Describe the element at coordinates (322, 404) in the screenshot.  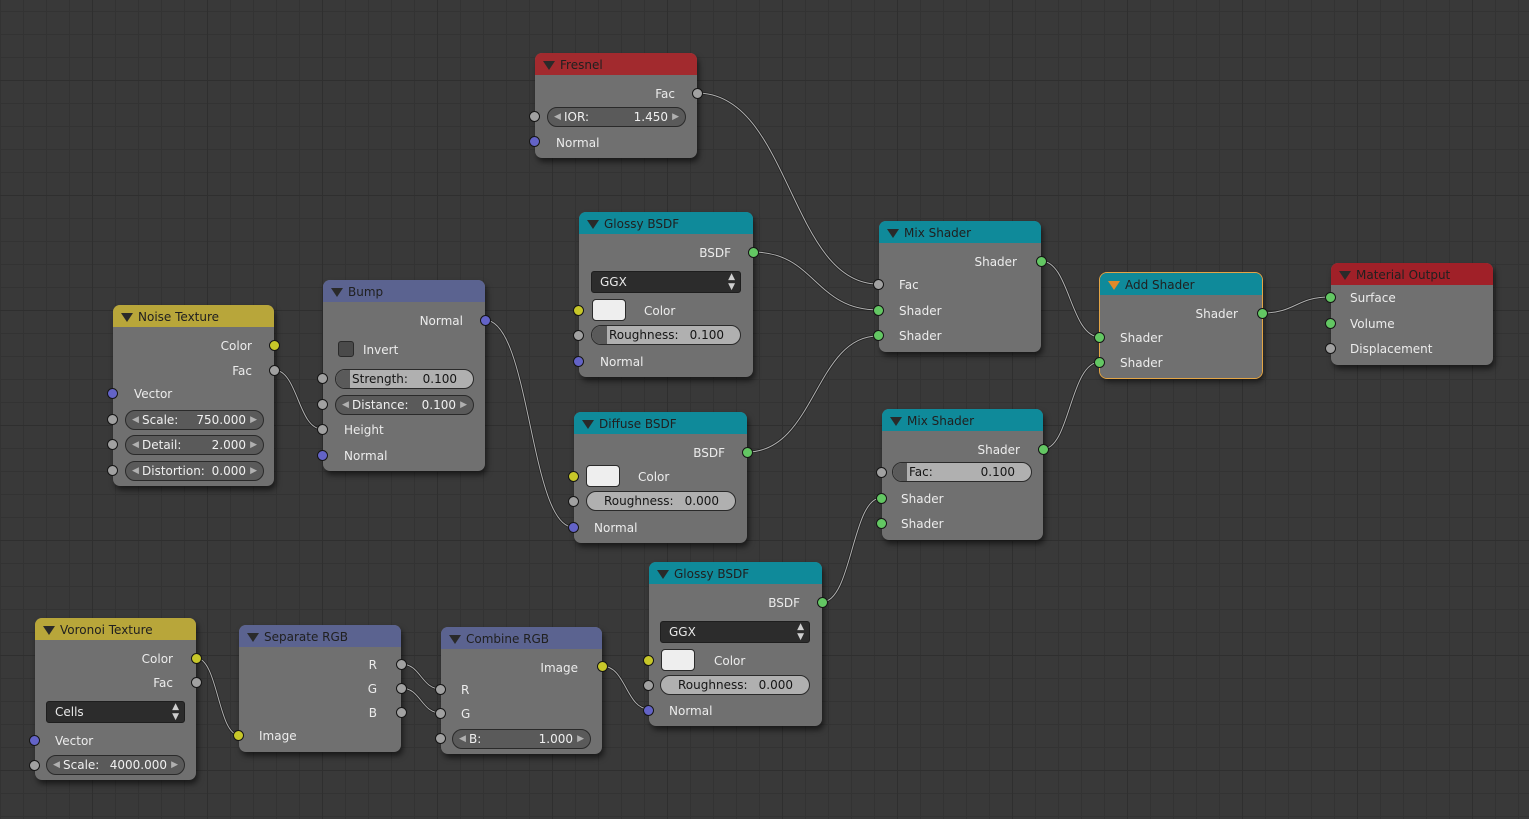
I see `distance-socket` at that location.